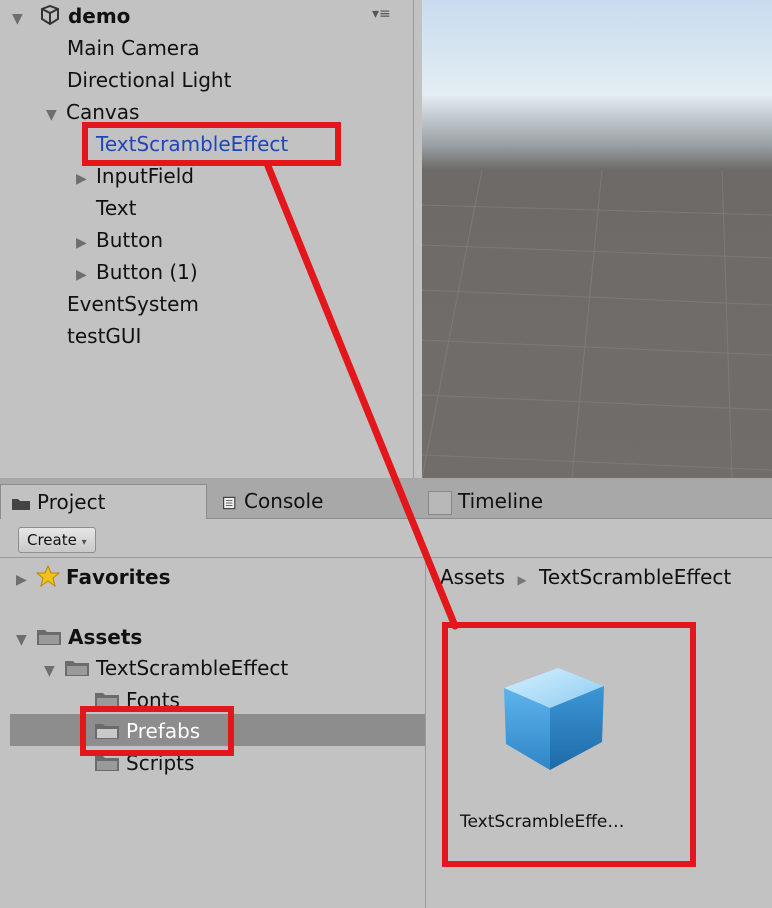 The image size is (772, 908). What do you see at coordinates (147, 272) in the screenshot?
I see `button-1-label: Button (1)` at bounding box center [147, 272].